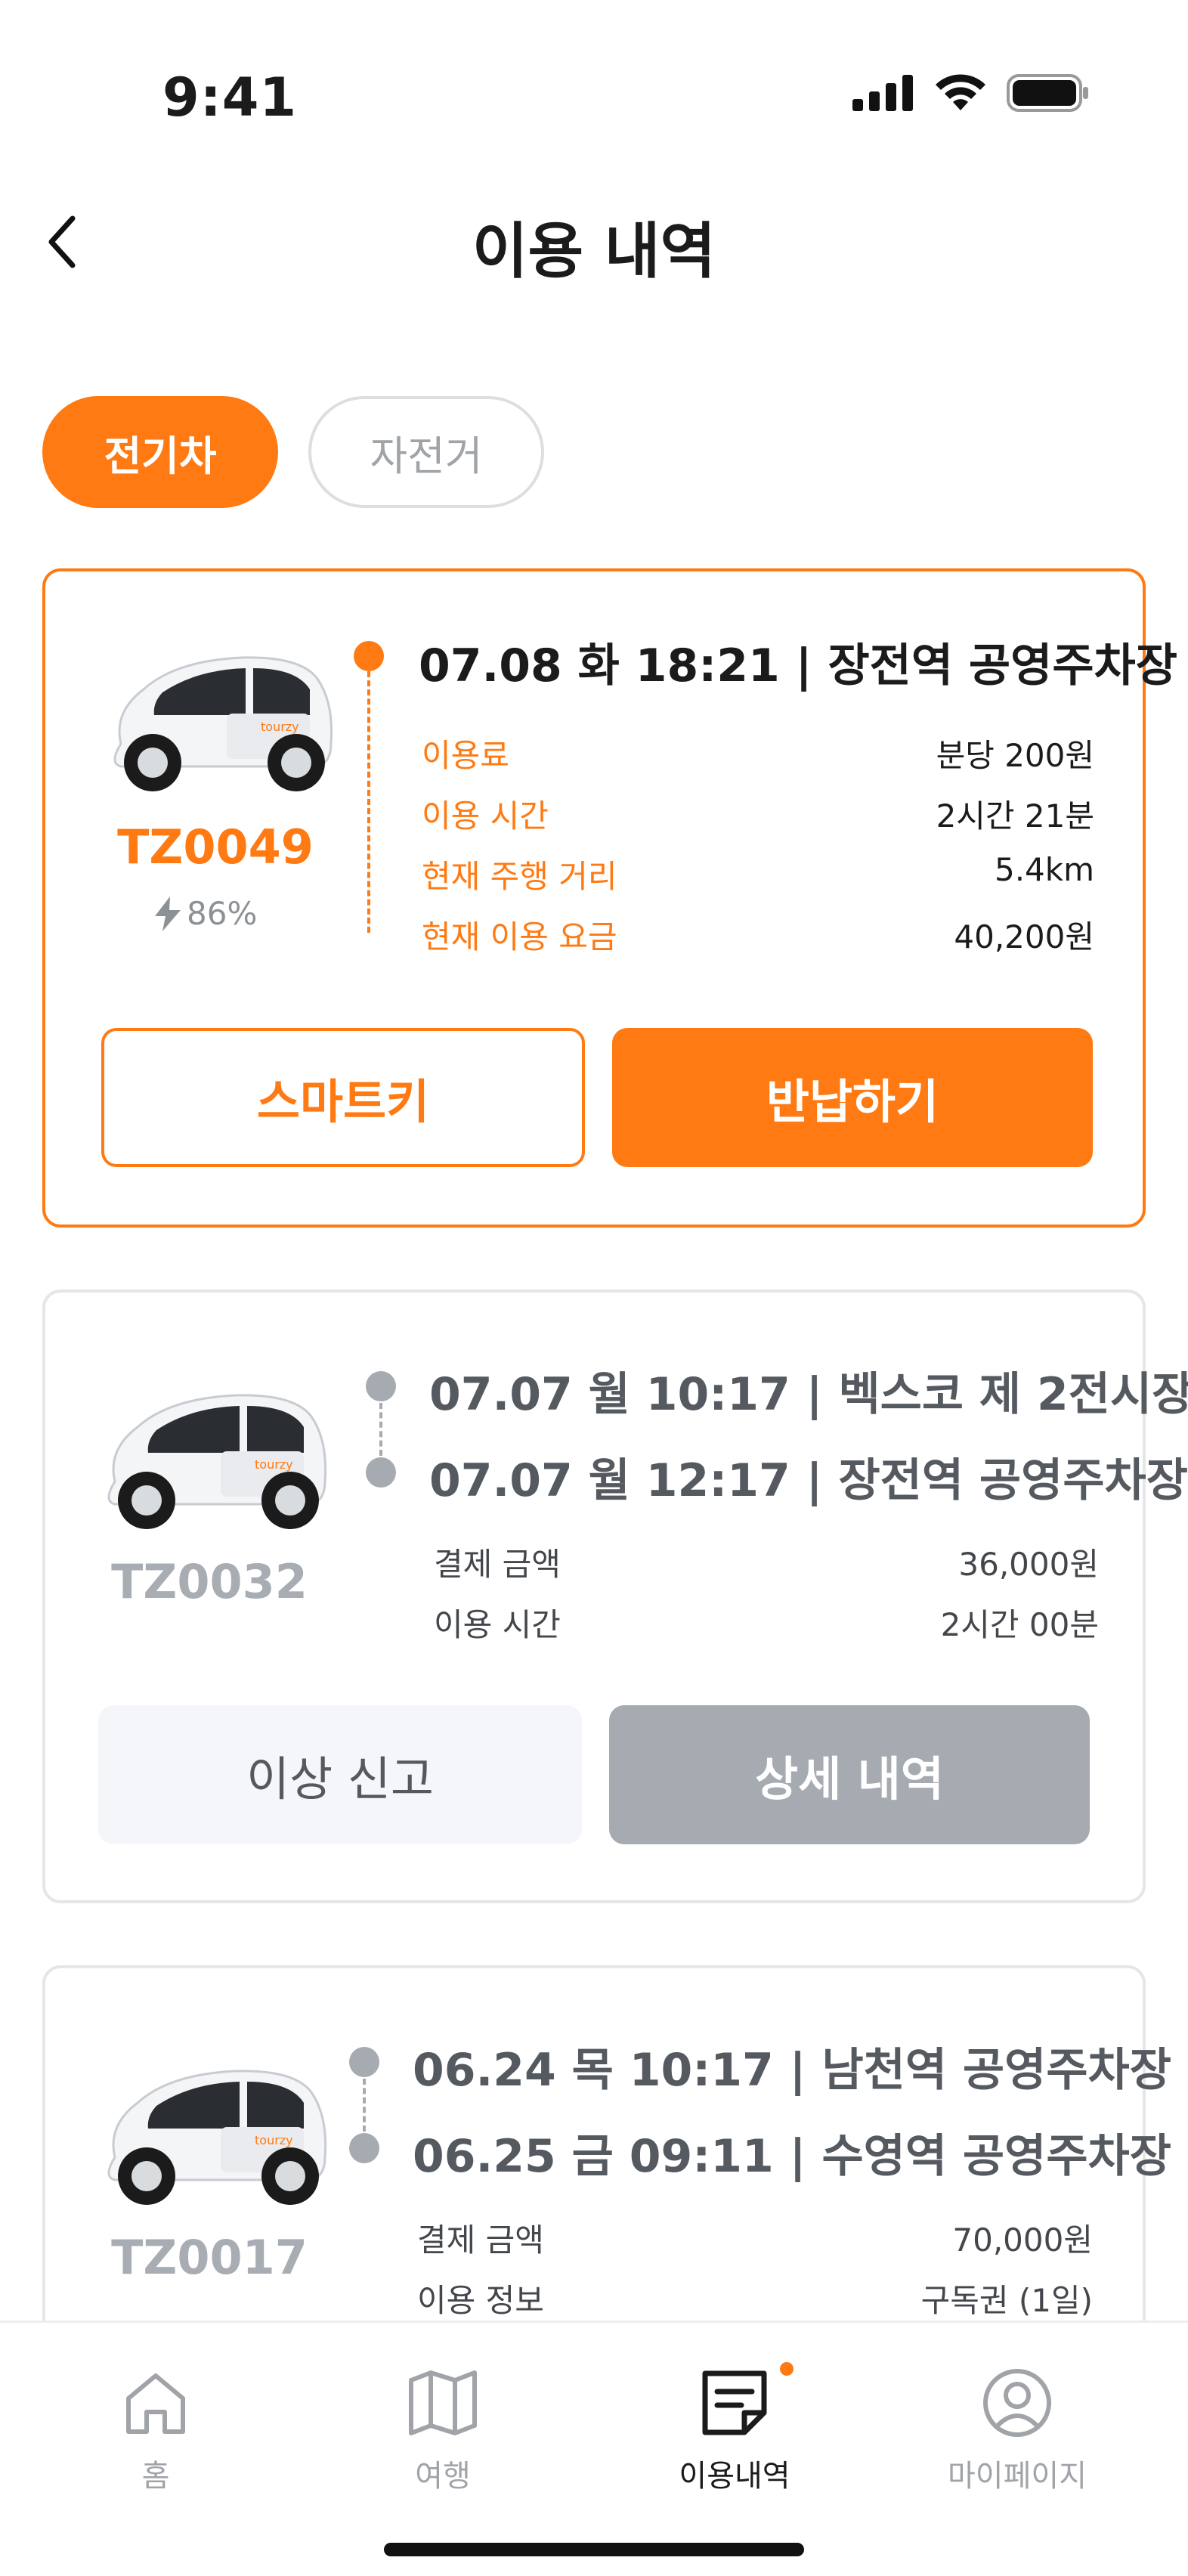 The width and height of the screenshot is (1188, 2576). Describe the element at coordinates (735, 2476) in the screenshot. I see `nav-history-label: 이용내역` at that location.